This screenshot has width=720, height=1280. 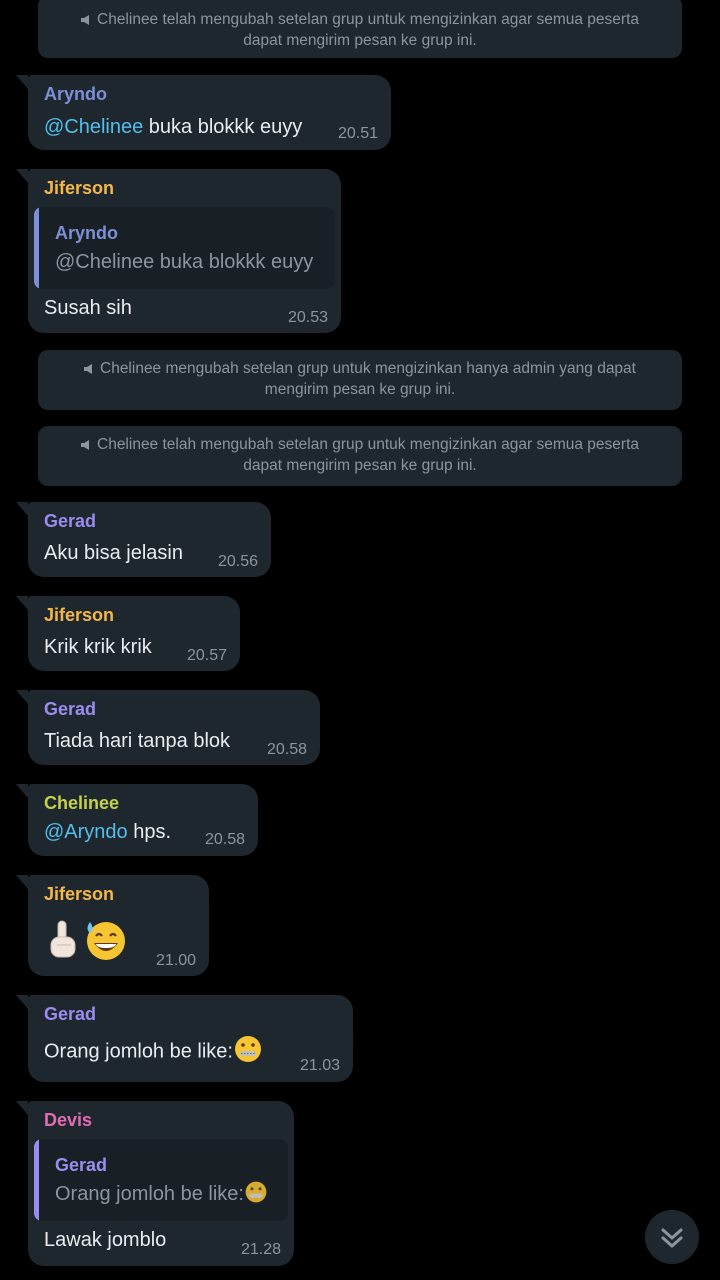 I want to click on quoted-sender: Gerad, so click(x=81, y=1165).